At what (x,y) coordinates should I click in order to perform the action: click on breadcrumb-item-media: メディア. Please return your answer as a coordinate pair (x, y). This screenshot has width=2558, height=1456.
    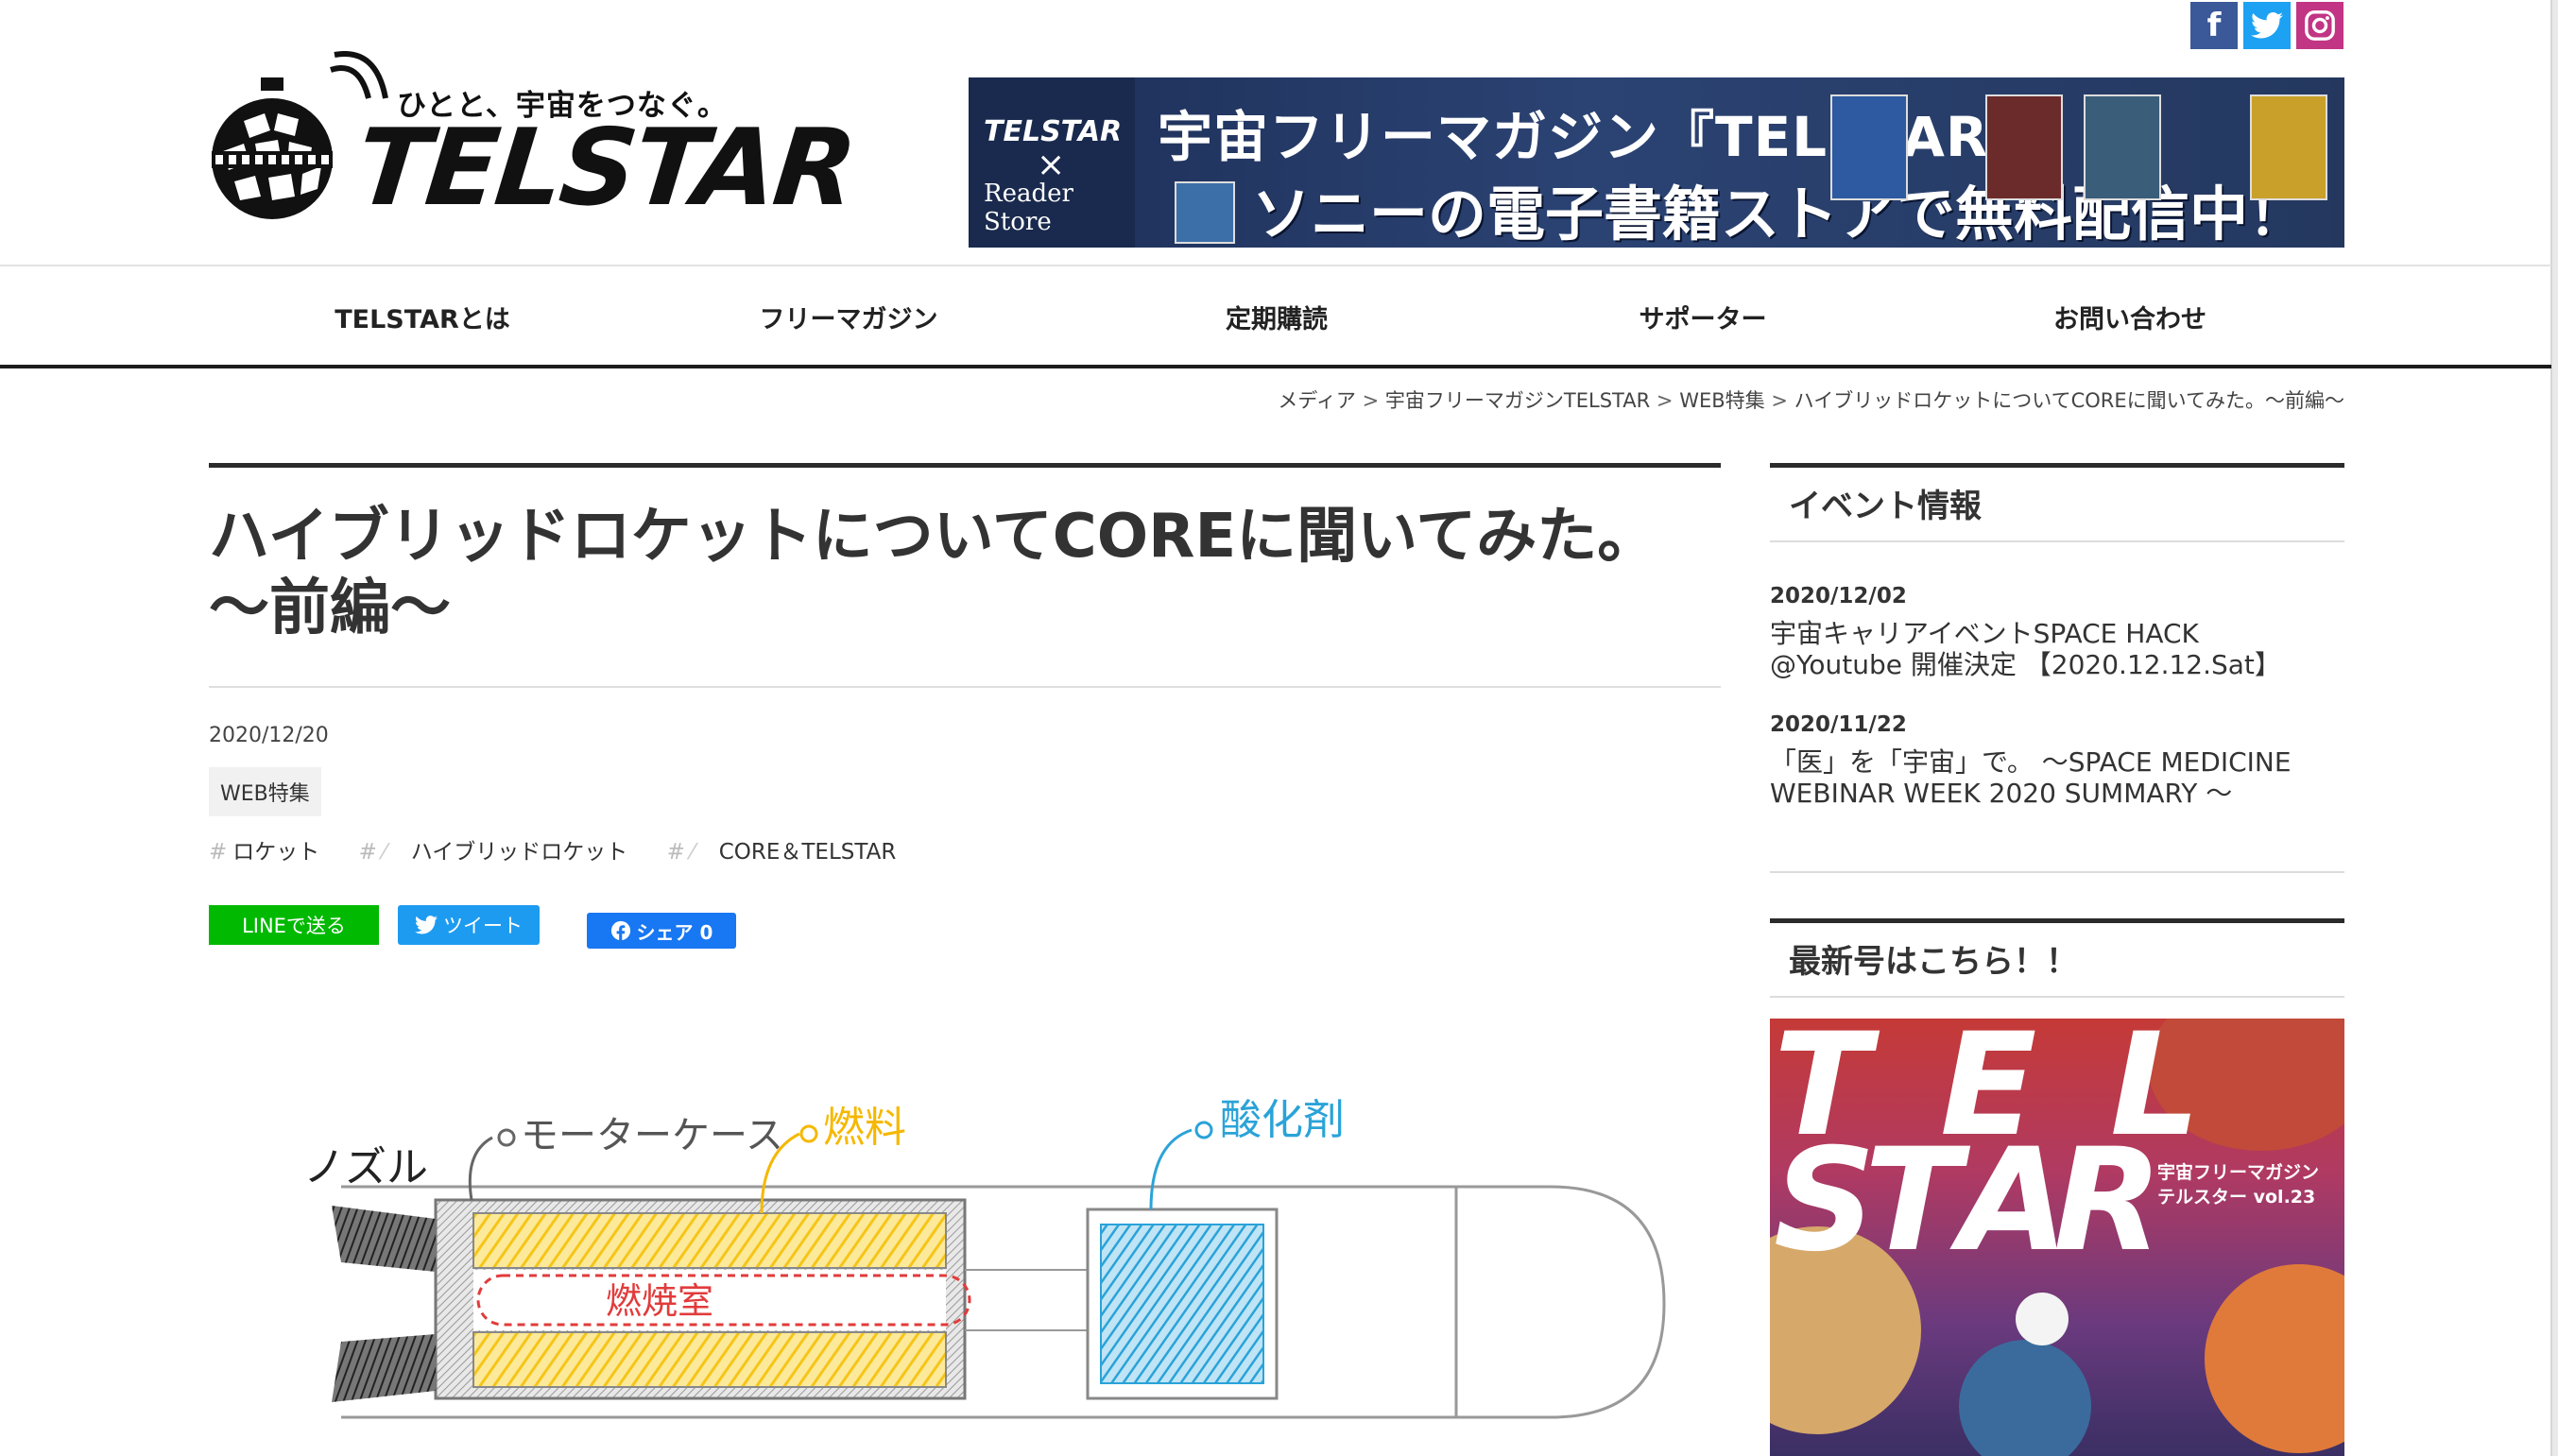
    Looking at the image, I should click on (1317, 401).